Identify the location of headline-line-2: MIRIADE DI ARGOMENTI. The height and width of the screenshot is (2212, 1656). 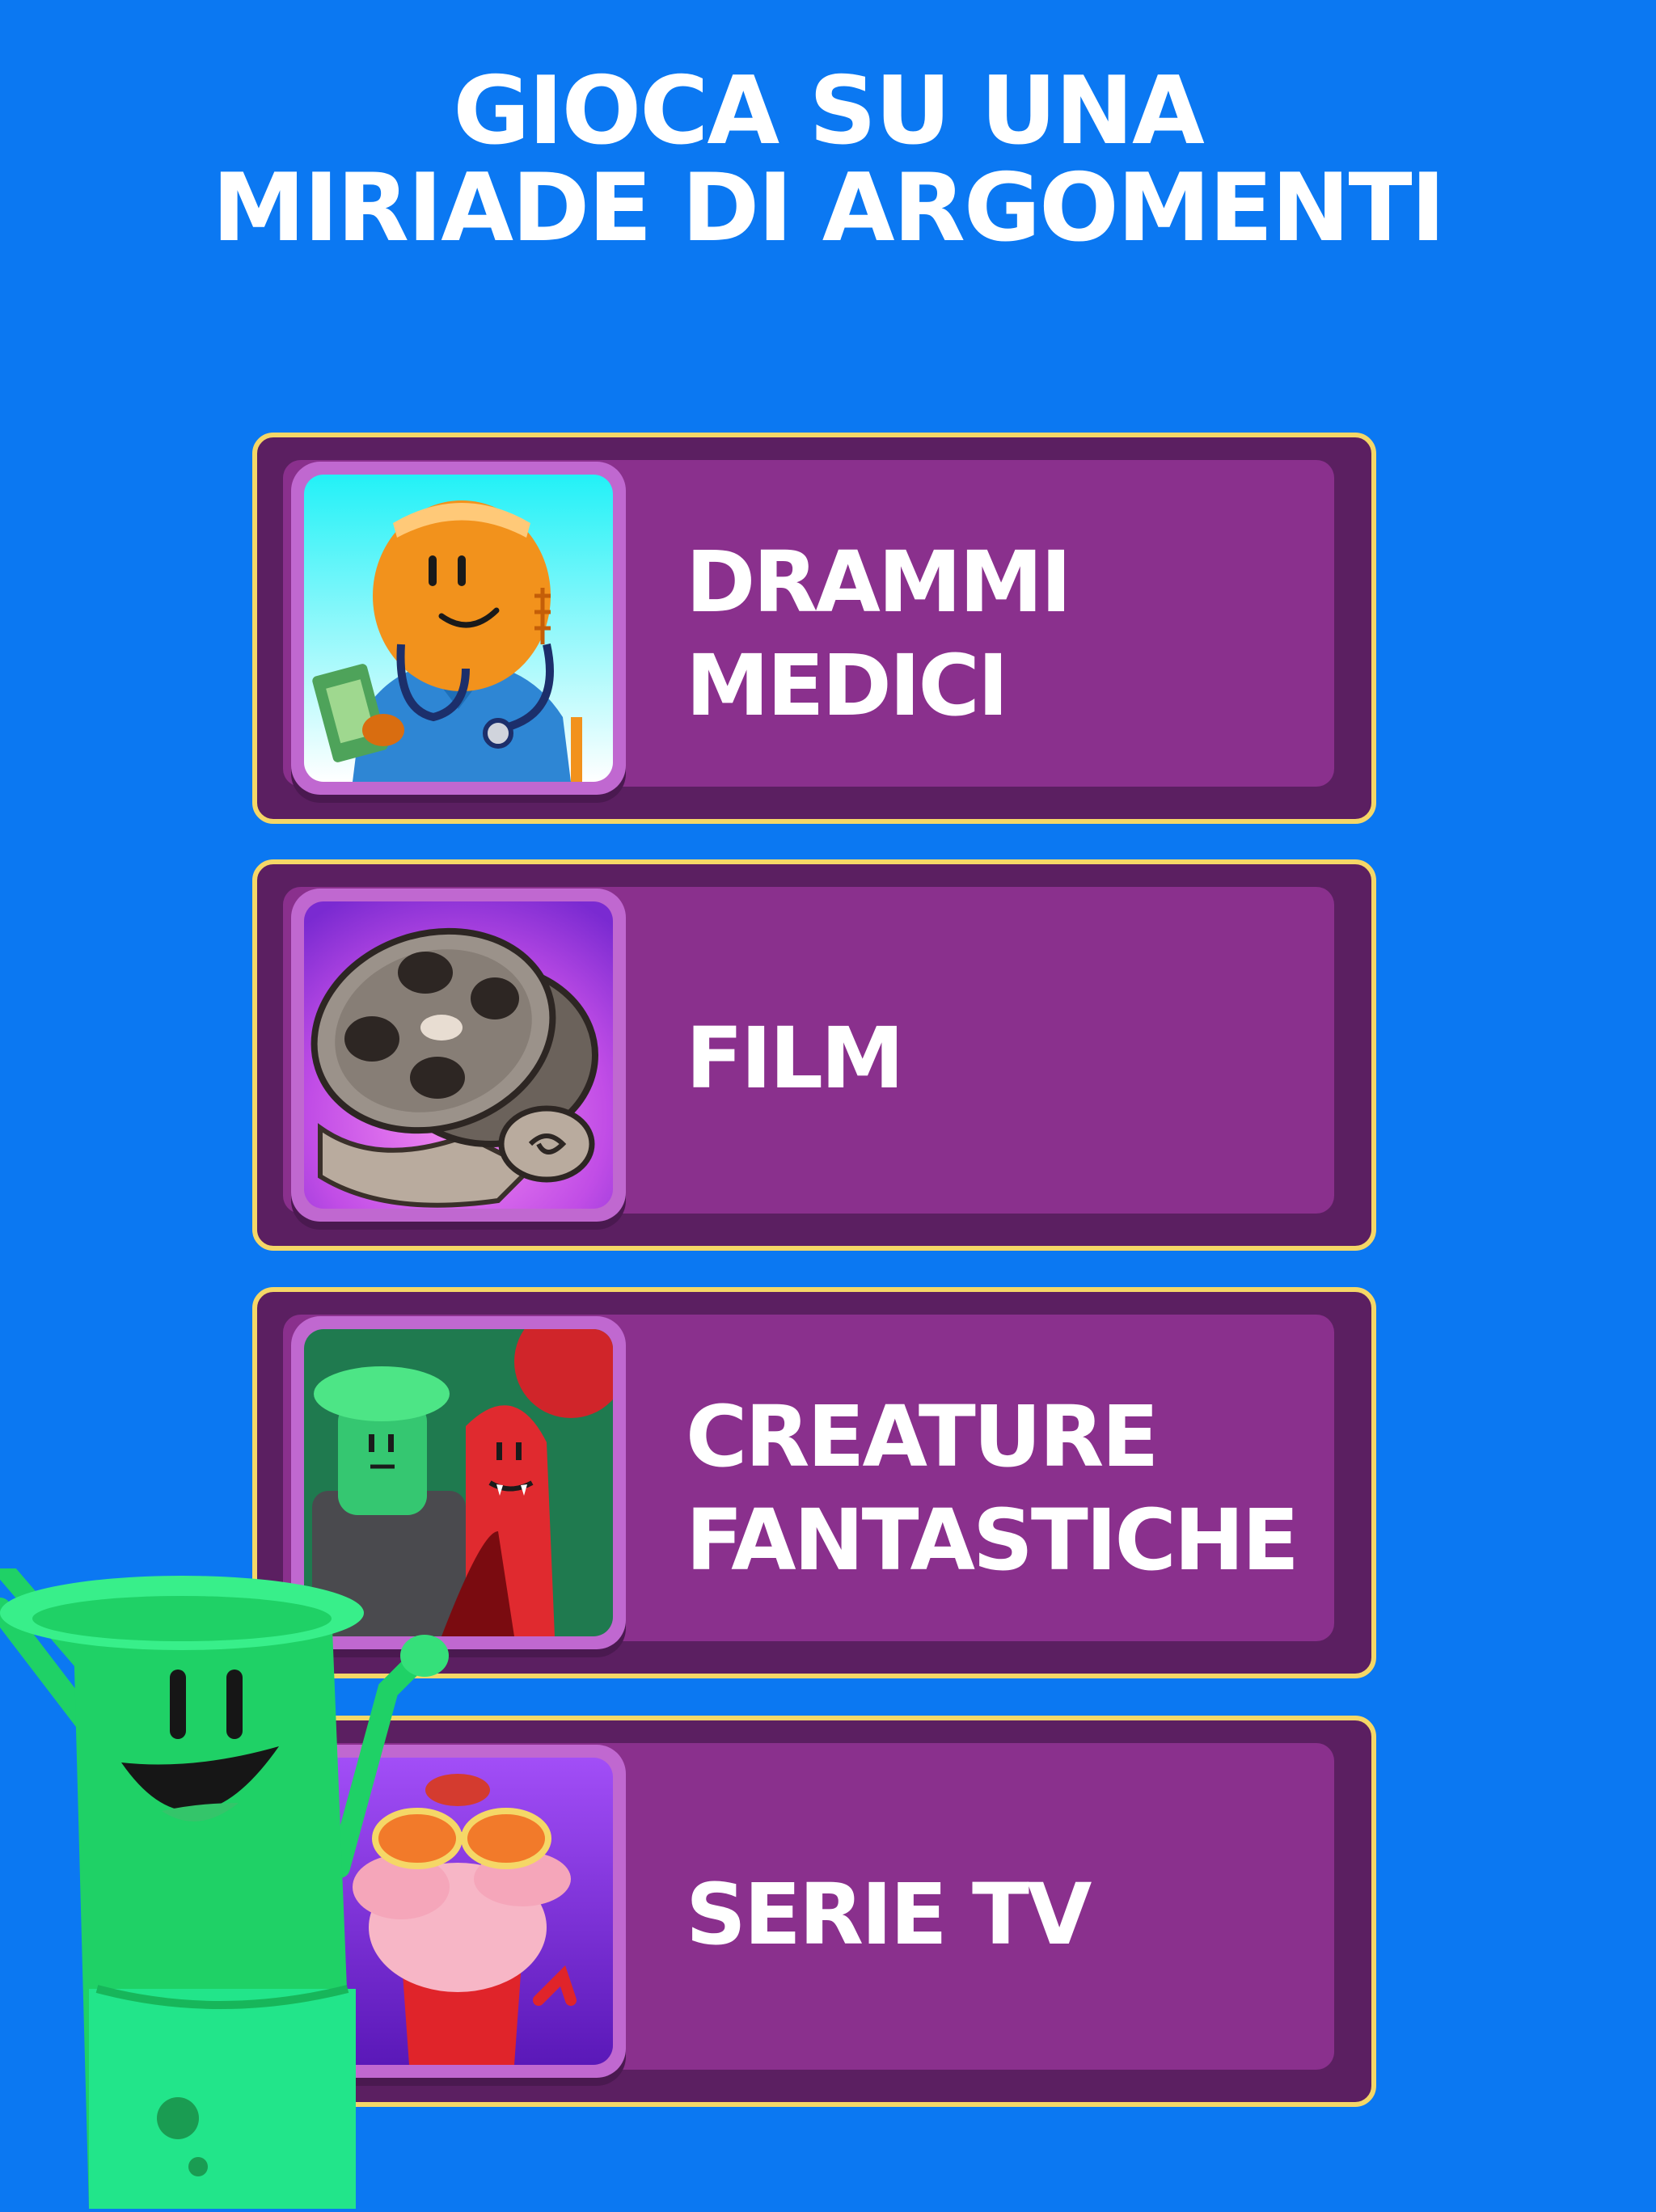
(829, 209).